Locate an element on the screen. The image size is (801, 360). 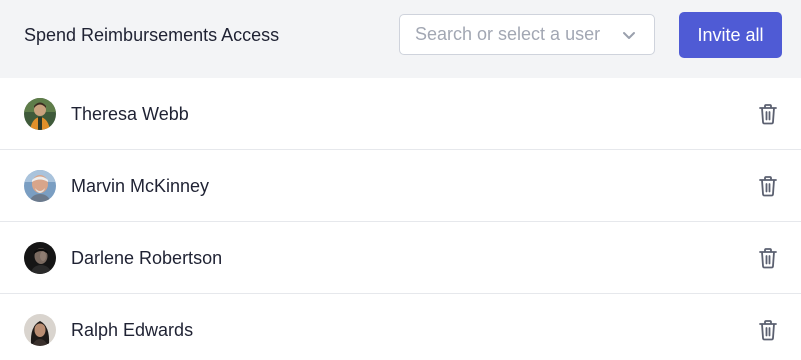
user-name: Darlene Robertson is located at coordinates (147, 258).